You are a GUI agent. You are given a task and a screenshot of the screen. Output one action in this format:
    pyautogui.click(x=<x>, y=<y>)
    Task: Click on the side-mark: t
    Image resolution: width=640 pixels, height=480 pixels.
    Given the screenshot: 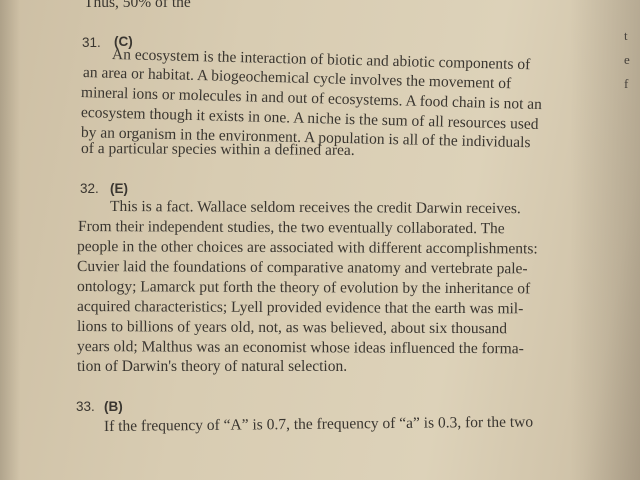 What is the action you would take?
    pyautogui.click(x=626, y=35)
    